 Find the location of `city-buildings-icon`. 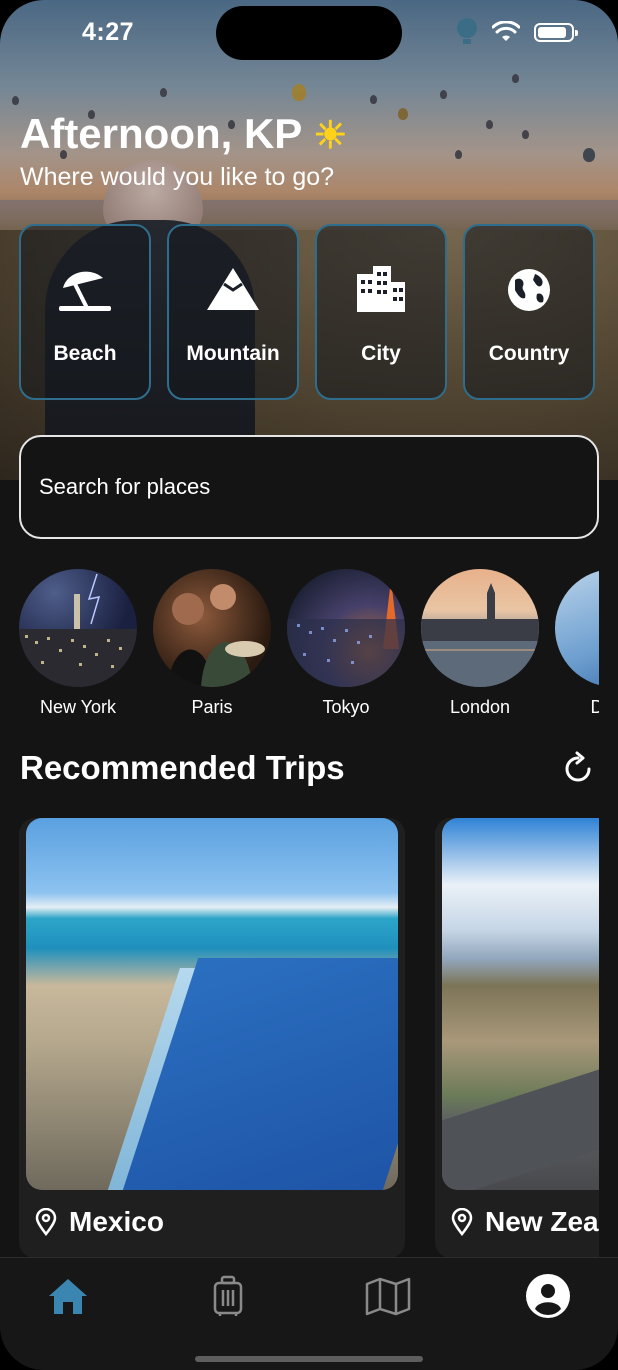

city-buildings-icon is located at coordinates (381, 289).